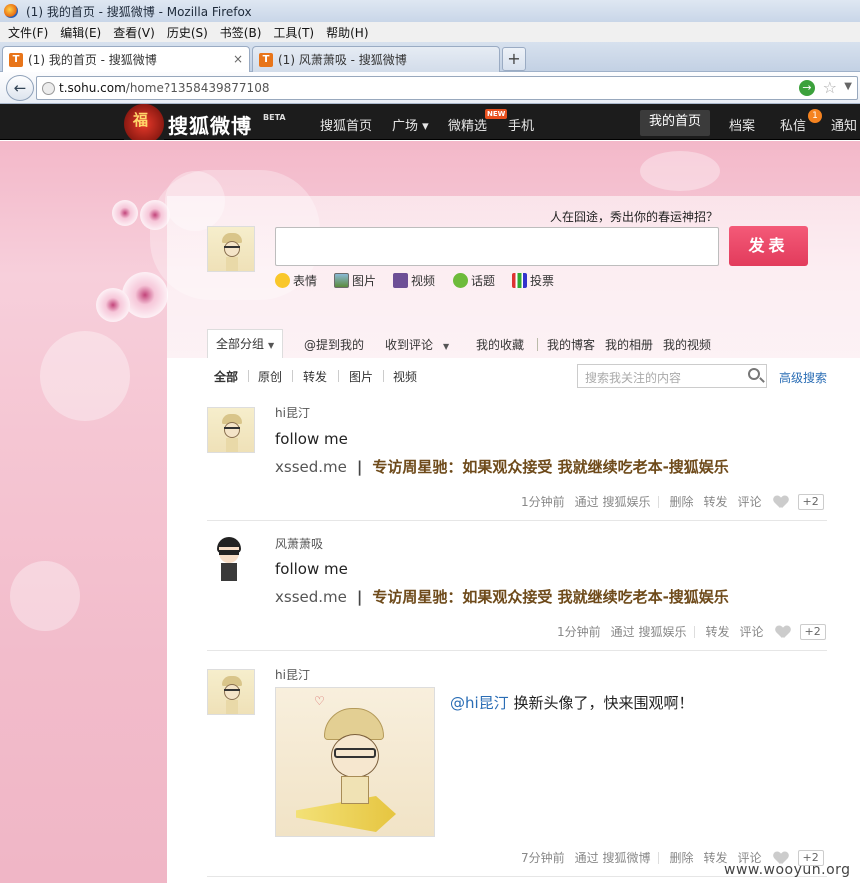 The height and width of the screenshot is (883, 860). Describe the element at coordinates (571, 344) in the screenshot. I see `filter-blog: 我的博客` at that location.